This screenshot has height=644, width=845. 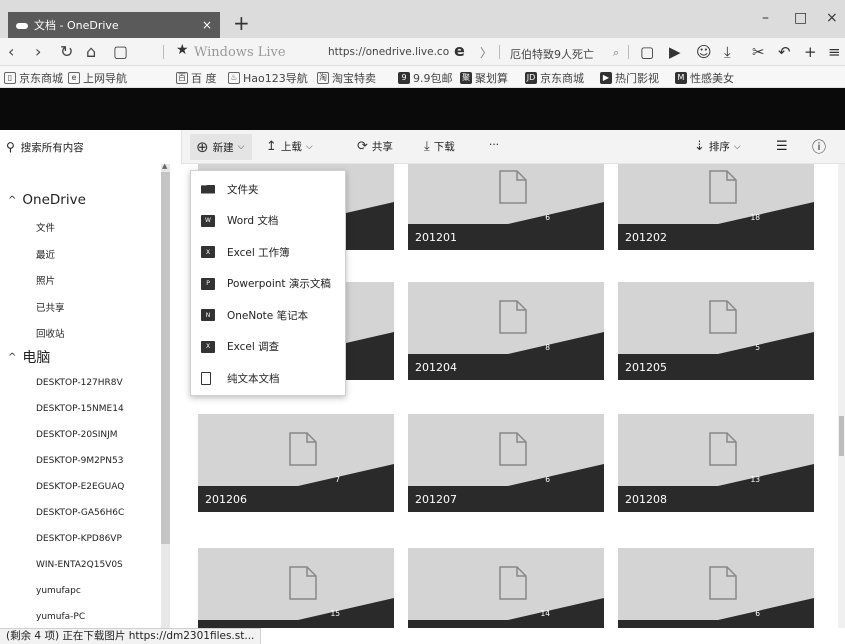 What do you see at coordinates (80, 487) in the screenshot?
I see `sidebar-item-pc: DESKTOP-E2EGUAQ` at bounding box center [80, 487].